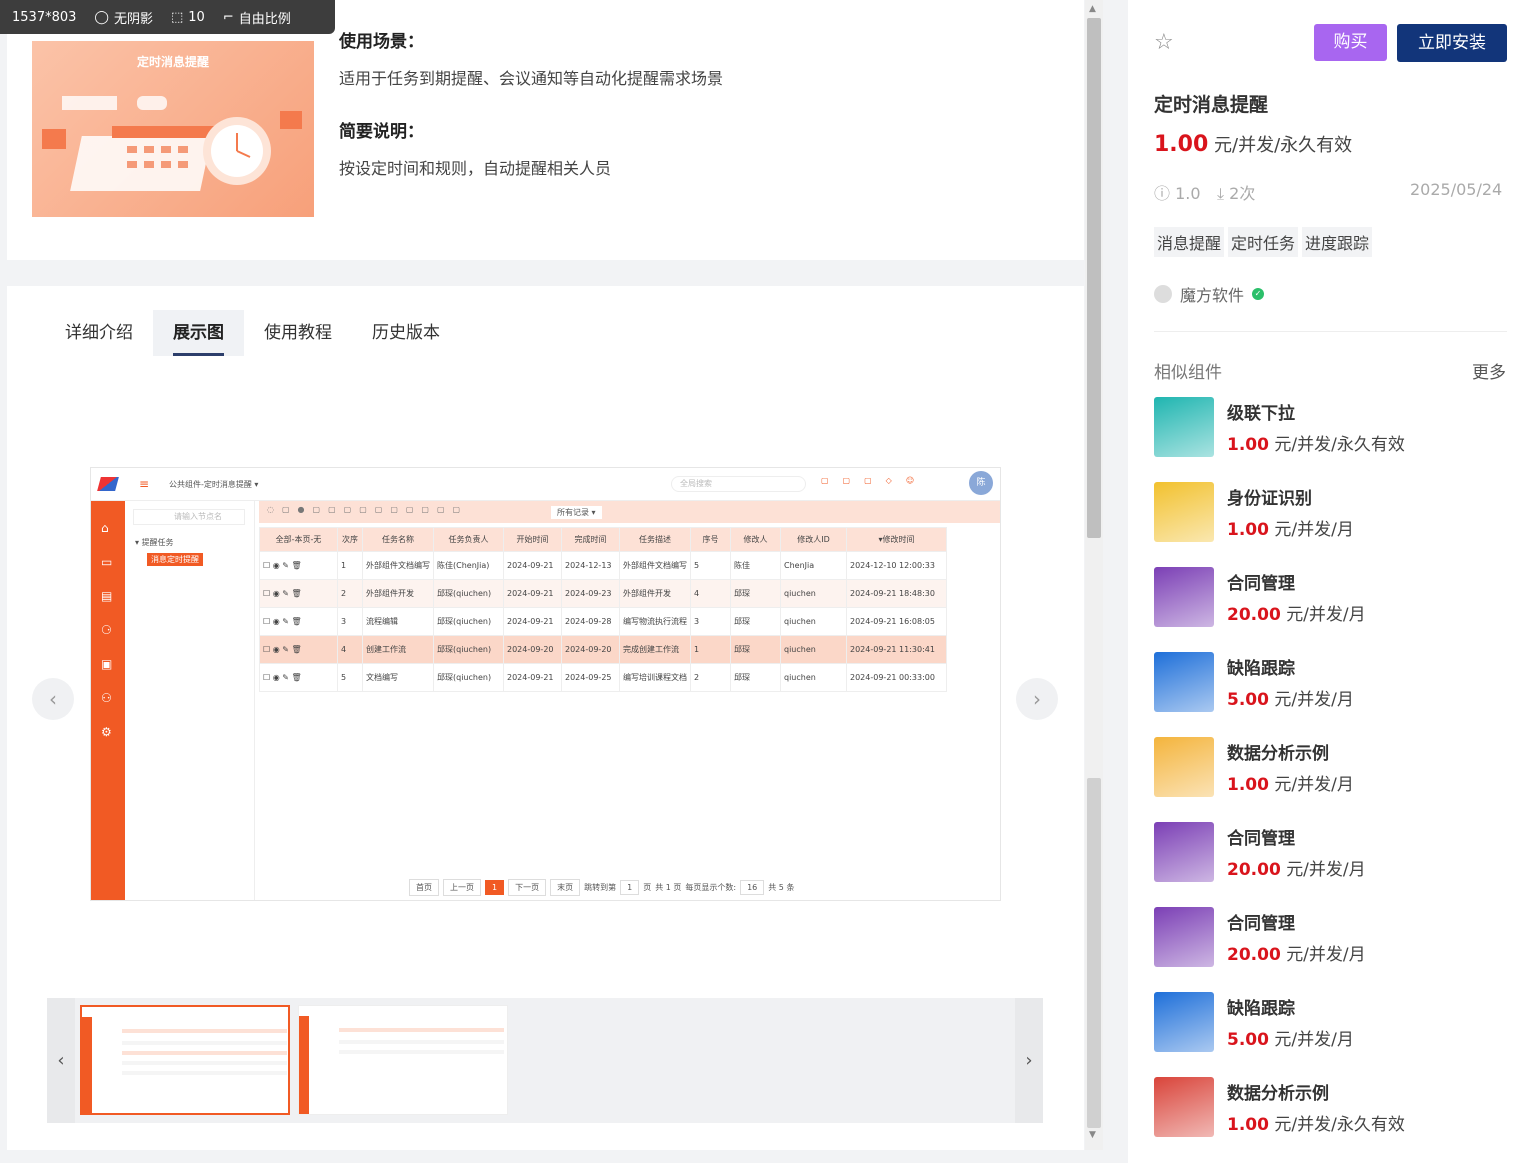  I want to click on table-header-cell: 序号, so click(710, 539).